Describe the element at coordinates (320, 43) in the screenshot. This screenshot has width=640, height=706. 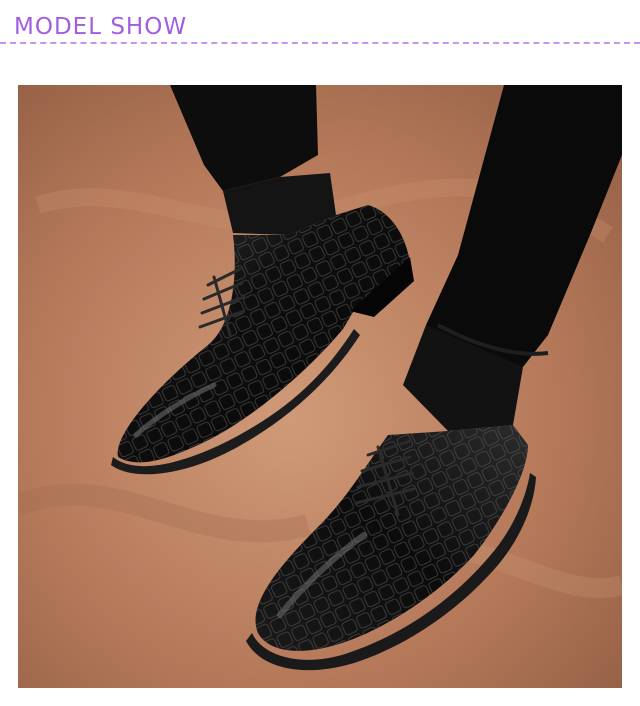
I see `dashed-divider` at that location.